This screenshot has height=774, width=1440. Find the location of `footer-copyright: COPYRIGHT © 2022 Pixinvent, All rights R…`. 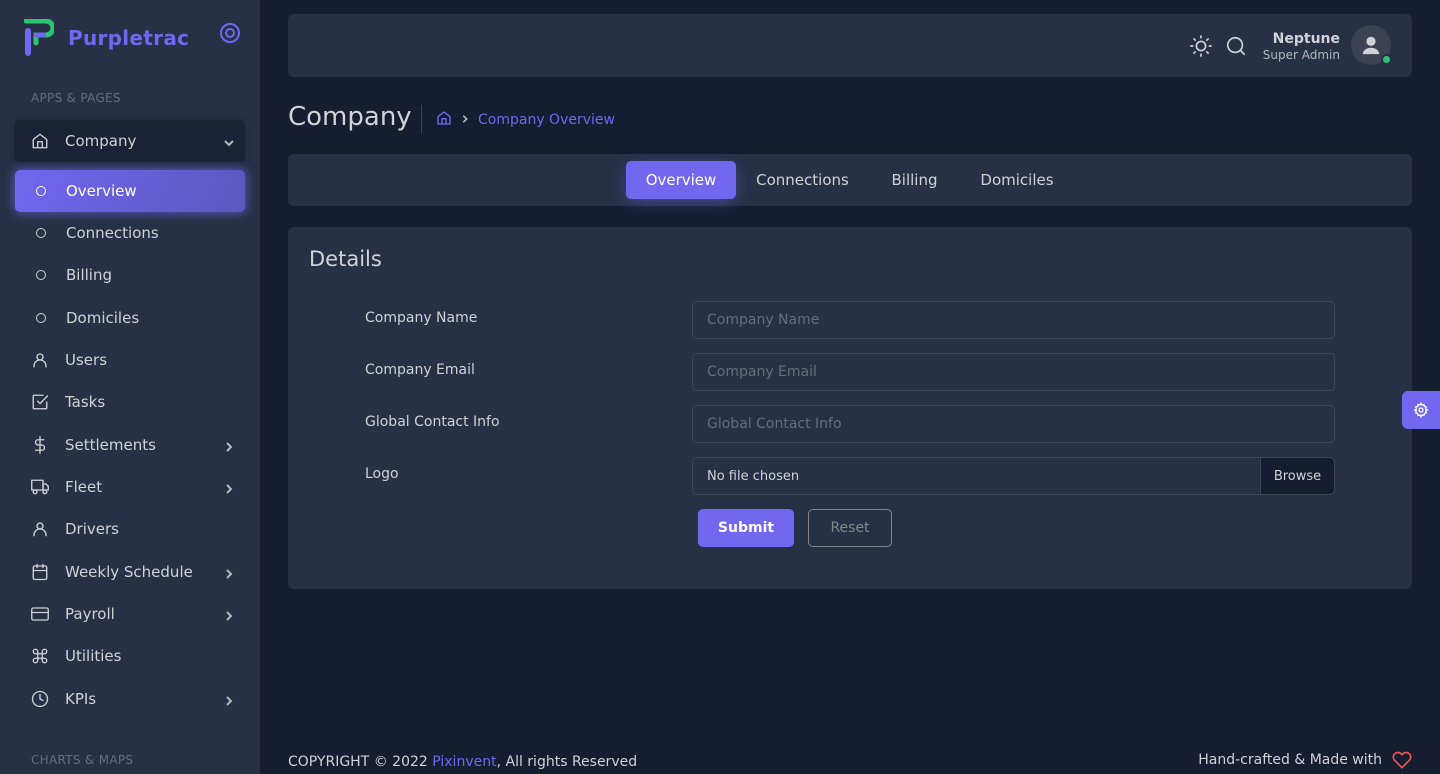

footer-copyright: COPYRIGHT © 2022 Pixinvent, All rights R… is located at coordinates (462, 762).